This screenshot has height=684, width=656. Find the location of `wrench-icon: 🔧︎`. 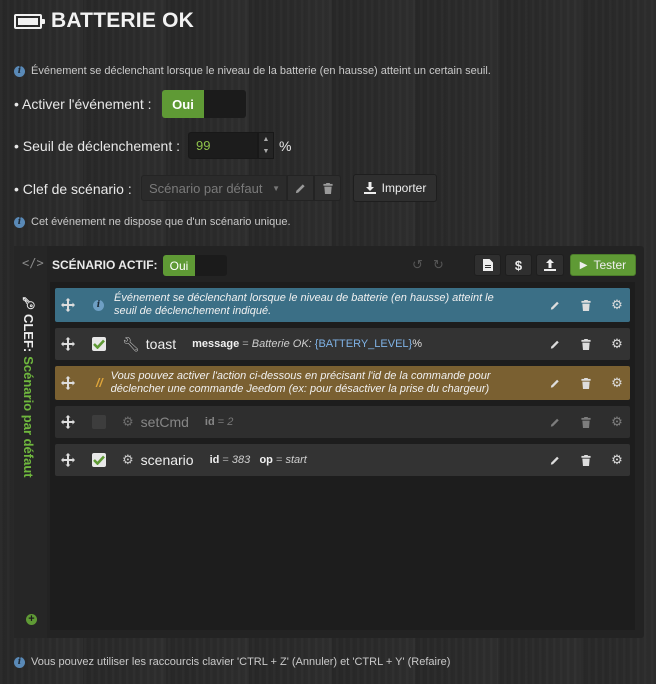

wrench-icon: 🔧︎ is located at coordinates (131, 343).